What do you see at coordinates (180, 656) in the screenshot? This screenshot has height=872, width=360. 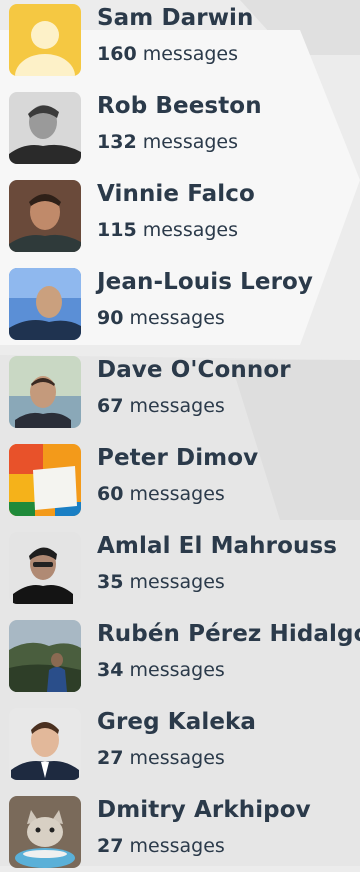 I see `list-item: Rubén Pérez Hidalgo 34 messages` at bounding box center [180, 656].